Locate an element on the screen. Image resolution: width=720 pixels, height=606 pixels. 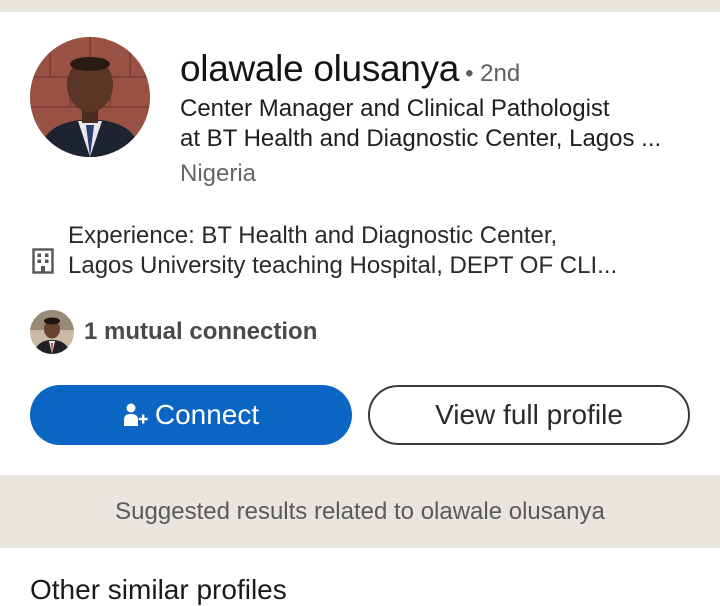
other-similar-profiles-heading: Other similar profiles is located at coordinates (158, 589).